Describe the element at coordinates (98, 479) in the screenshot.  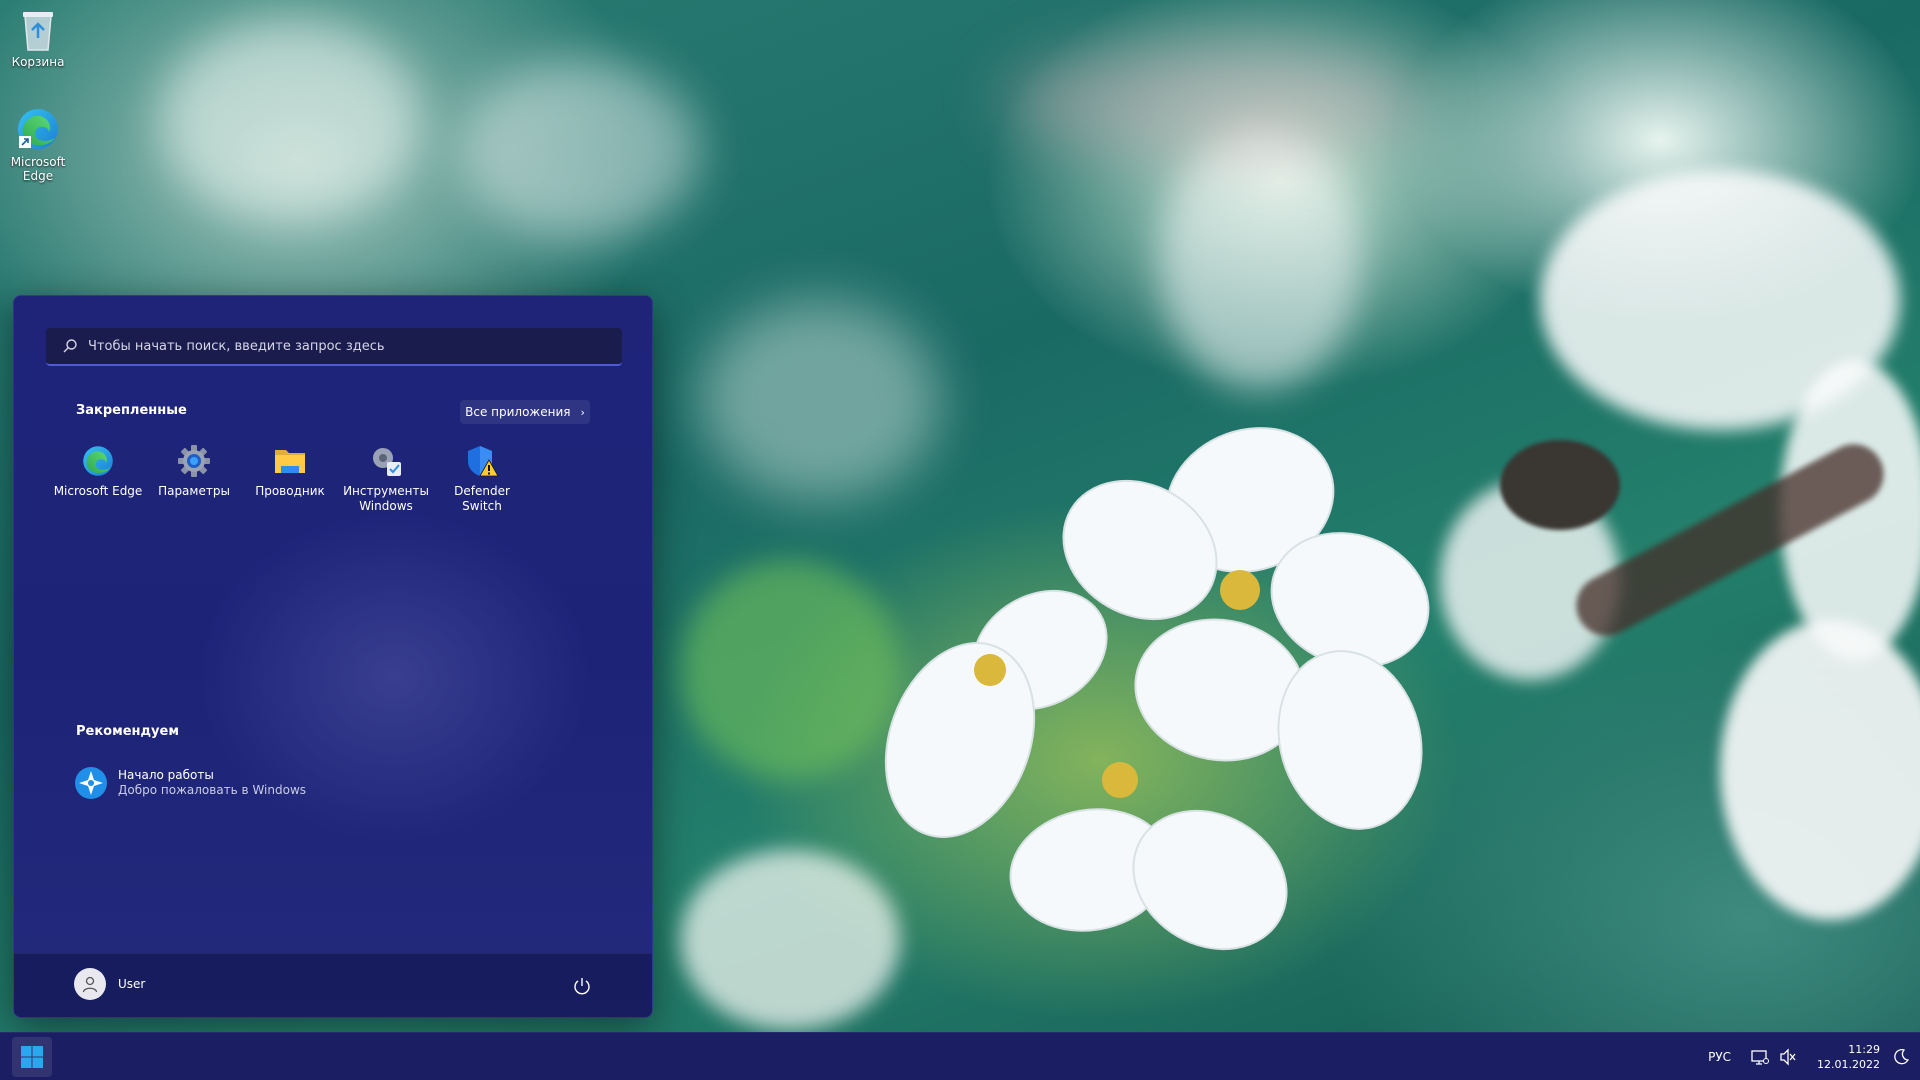
I see `pinned-app-microsoft-edge: Microsoft Edge` at that location.